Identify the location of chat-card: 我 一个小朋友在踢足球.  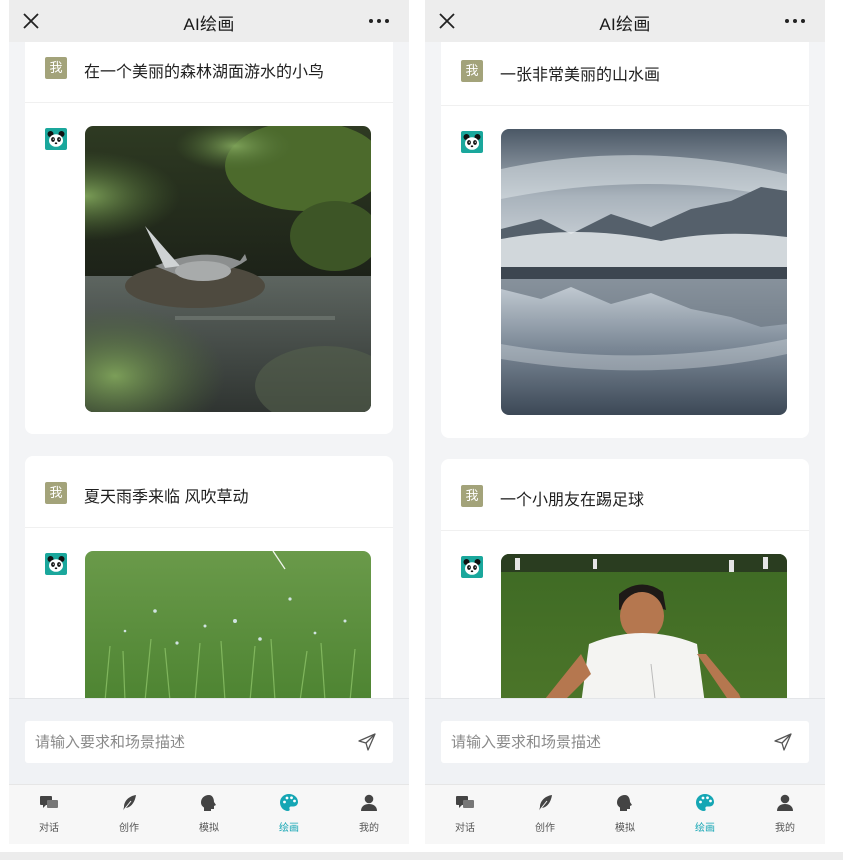
(625, 578).